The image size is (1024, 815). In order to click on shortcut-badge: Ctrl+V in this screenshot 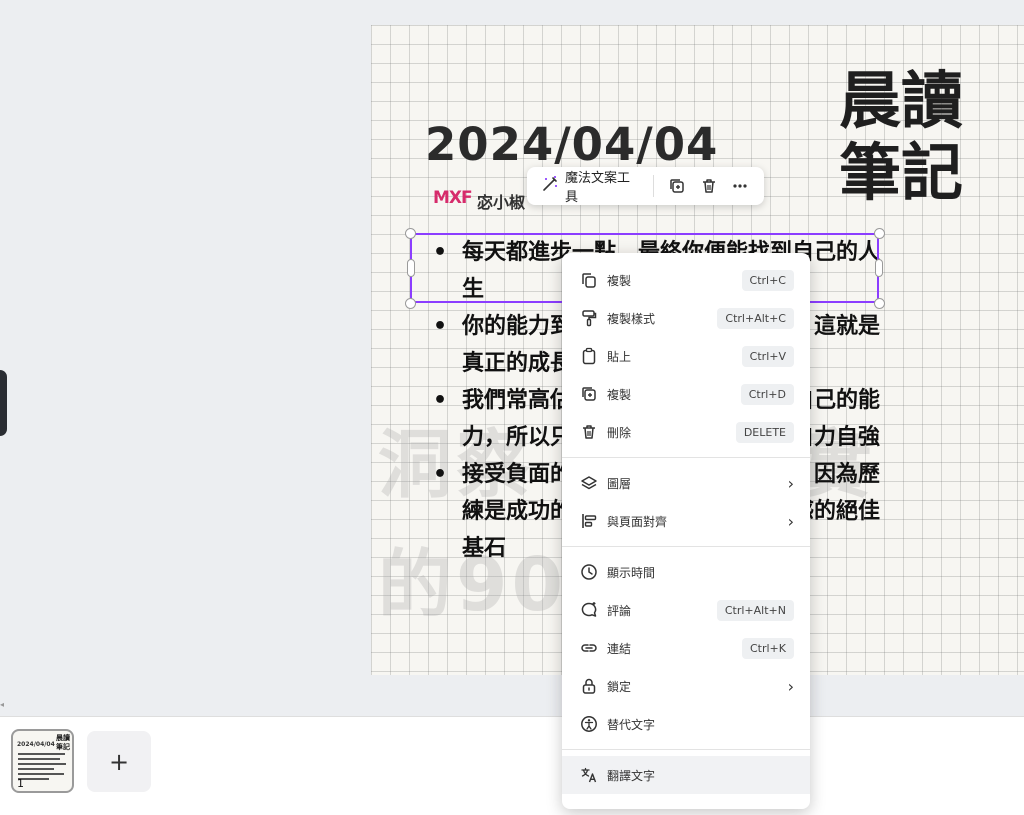, I will do `click(767, 356)`.